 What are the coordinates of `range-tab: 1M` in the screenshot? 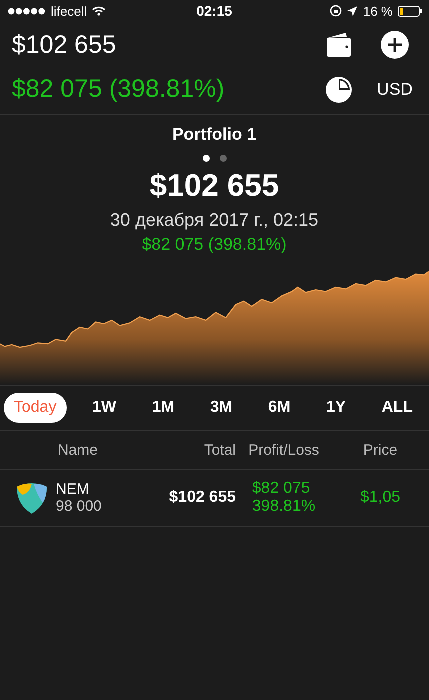 It's located at (163, 408).